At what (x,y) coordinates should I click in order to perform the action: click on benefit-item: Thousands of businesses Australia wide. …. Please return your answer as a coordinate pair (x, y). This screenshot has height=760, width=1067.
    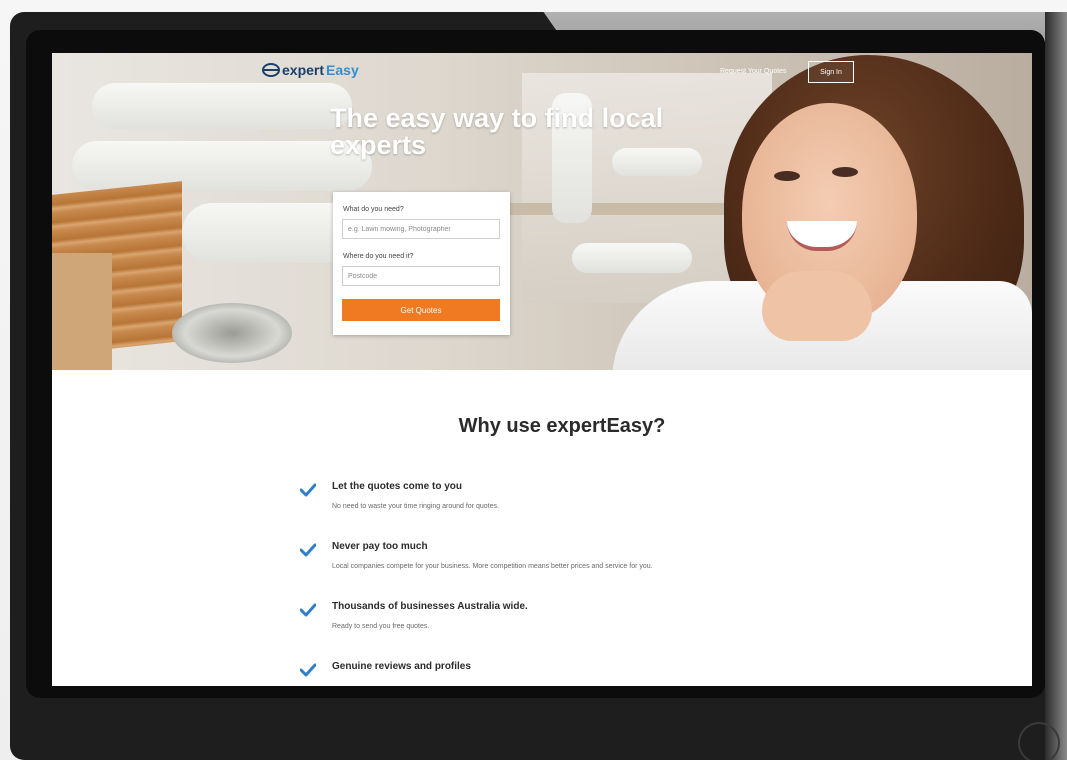
    Looking at the image, I should click on (600, 621).